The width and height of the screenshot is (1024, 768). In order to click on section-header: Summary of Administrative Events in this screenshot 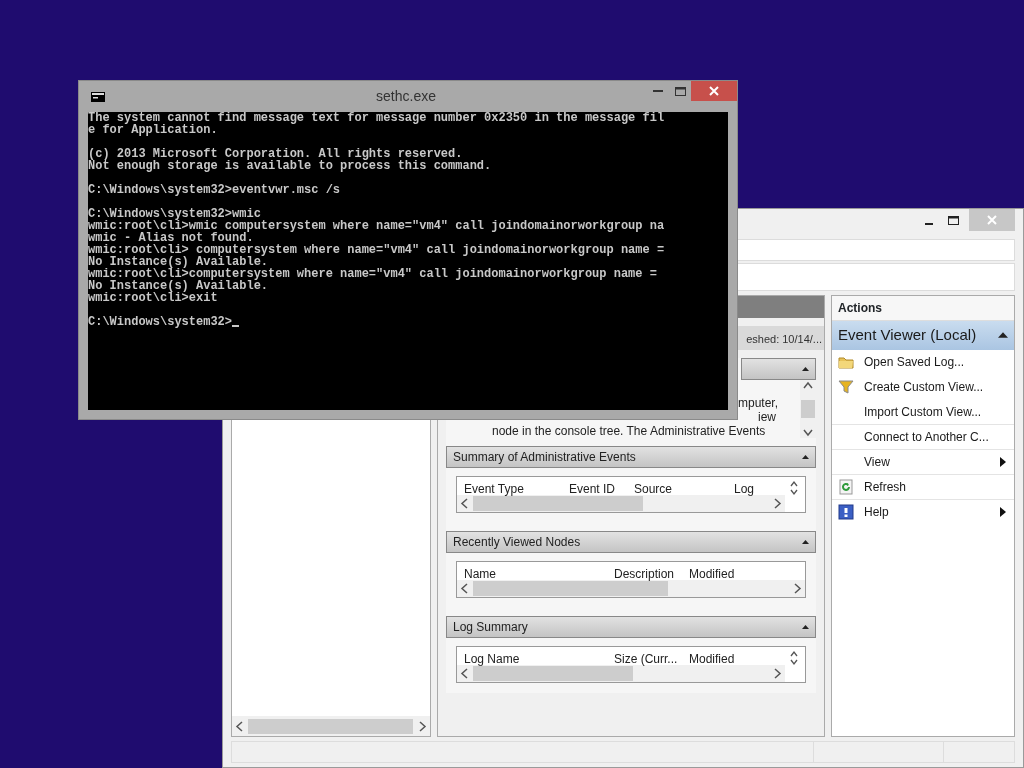, I will do `click(631, 457)`.